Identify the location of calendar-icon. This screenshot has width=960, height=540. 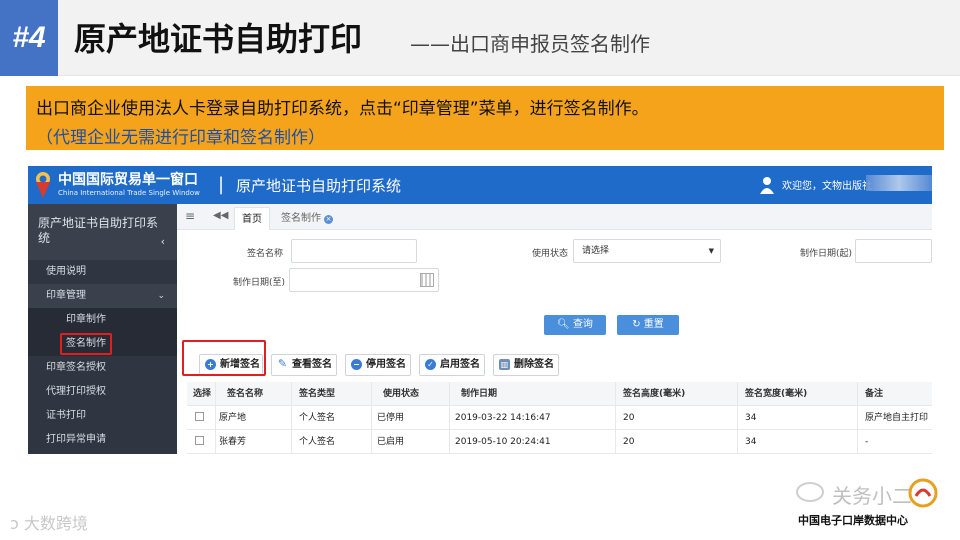
(427, 280).